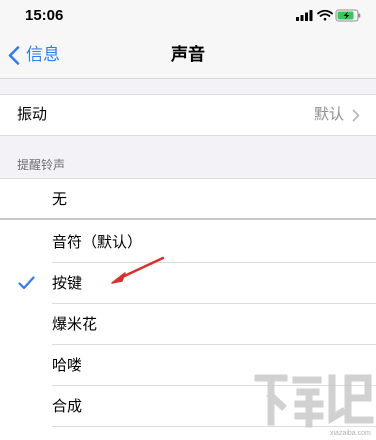  Describe the element at coordinates (188, 115) in the screenshot. I see `vibration-row: 振动 默认` at that location.